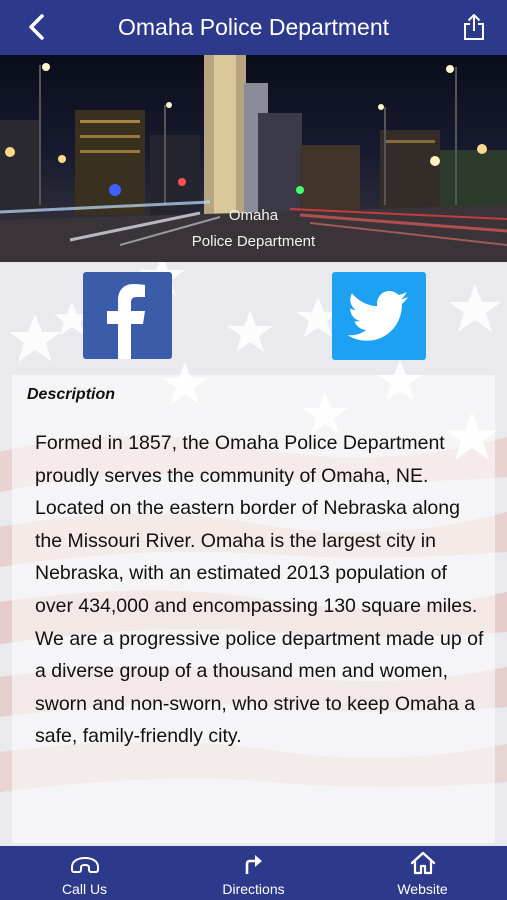 Image resolution: width=507 pixels, height=900 pixels. I want to click on hero-caption-line-2: Police Department, so click(253, 241).